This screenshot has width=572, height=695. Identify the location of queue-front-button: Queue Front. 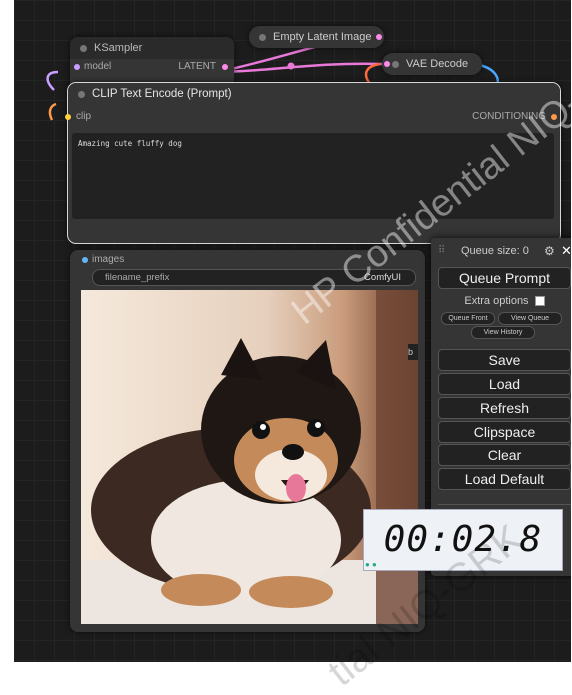
(468, 318).